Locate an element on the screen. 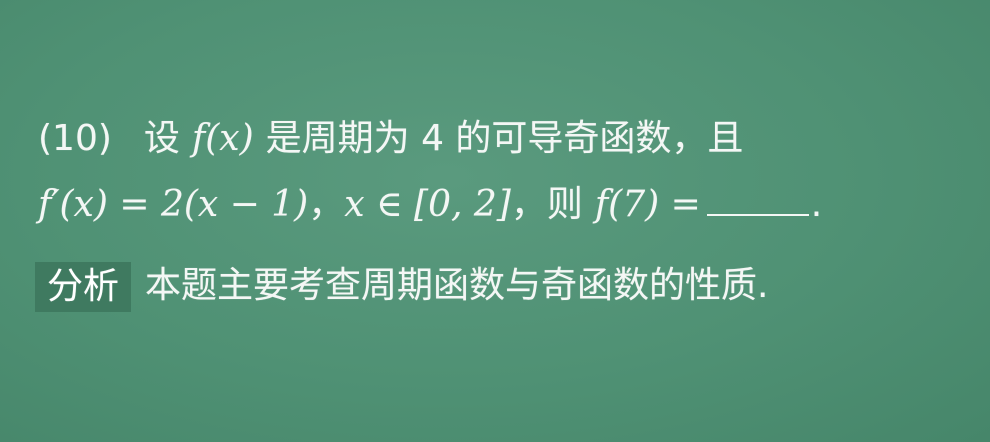 The width and height of the screenshot is (990, 442). problem-lead: 设 is located at coordinates (161, 138).